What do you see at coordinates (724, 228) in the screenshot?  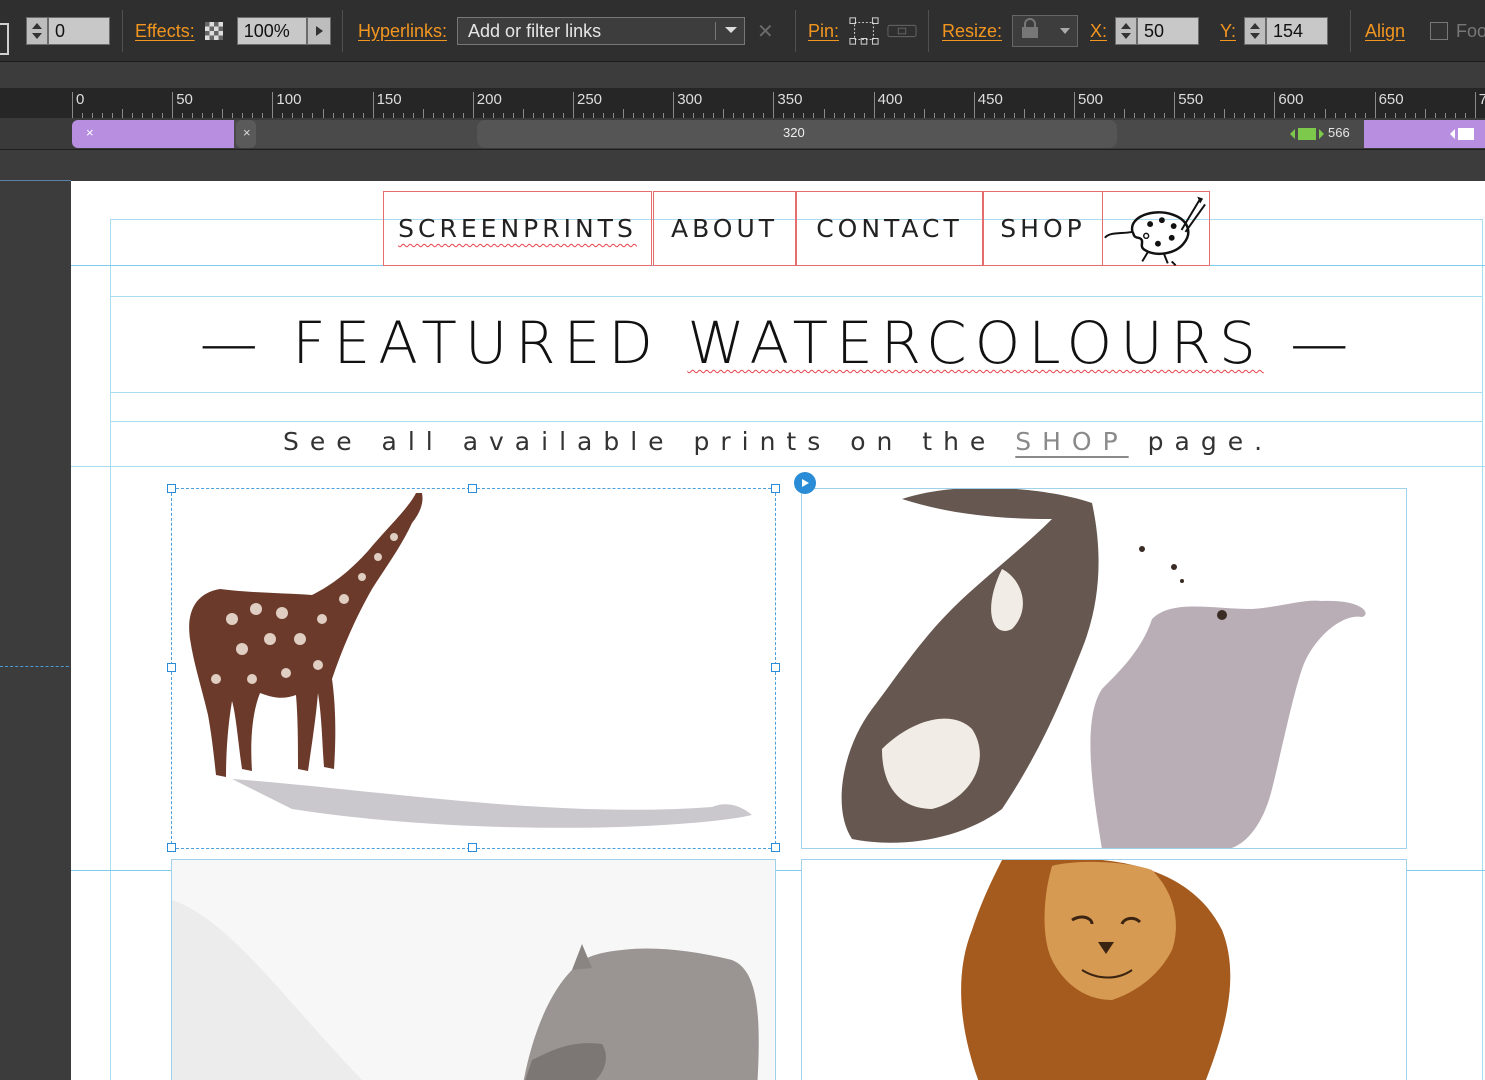 I see `nav-about: ABOUT` at bounding box center [724, 228].